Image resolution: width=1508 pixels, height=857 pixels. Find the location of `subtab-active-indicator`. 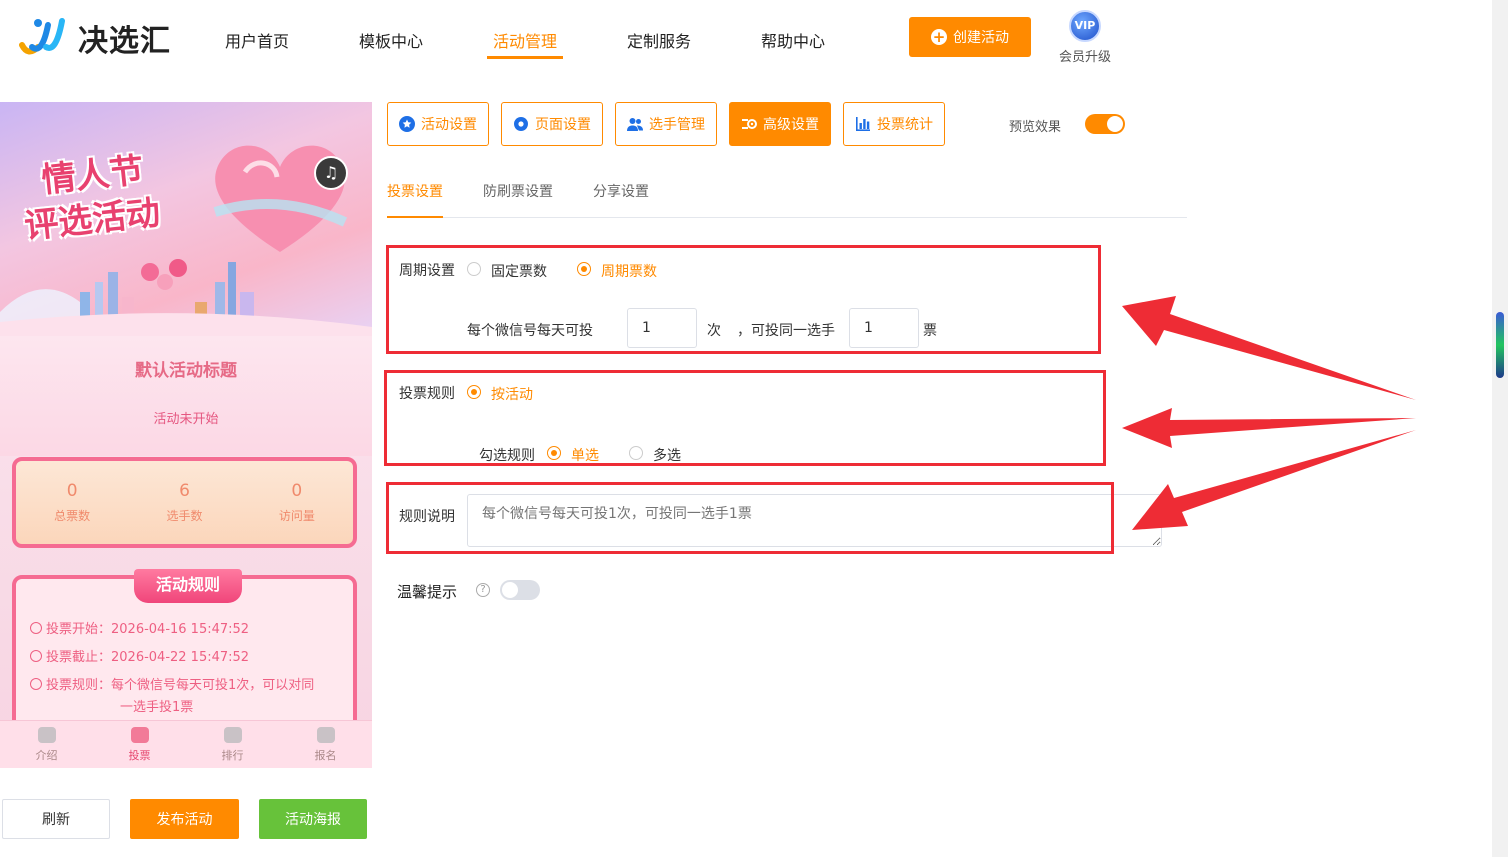

subtab-active-indicator is located at coordinates (415, 217).